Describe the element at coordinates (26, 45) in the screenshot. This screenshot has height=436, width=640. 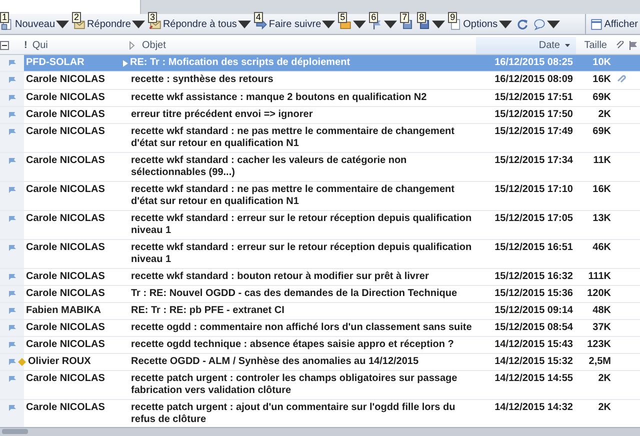
I see `column-header: !` at that location.